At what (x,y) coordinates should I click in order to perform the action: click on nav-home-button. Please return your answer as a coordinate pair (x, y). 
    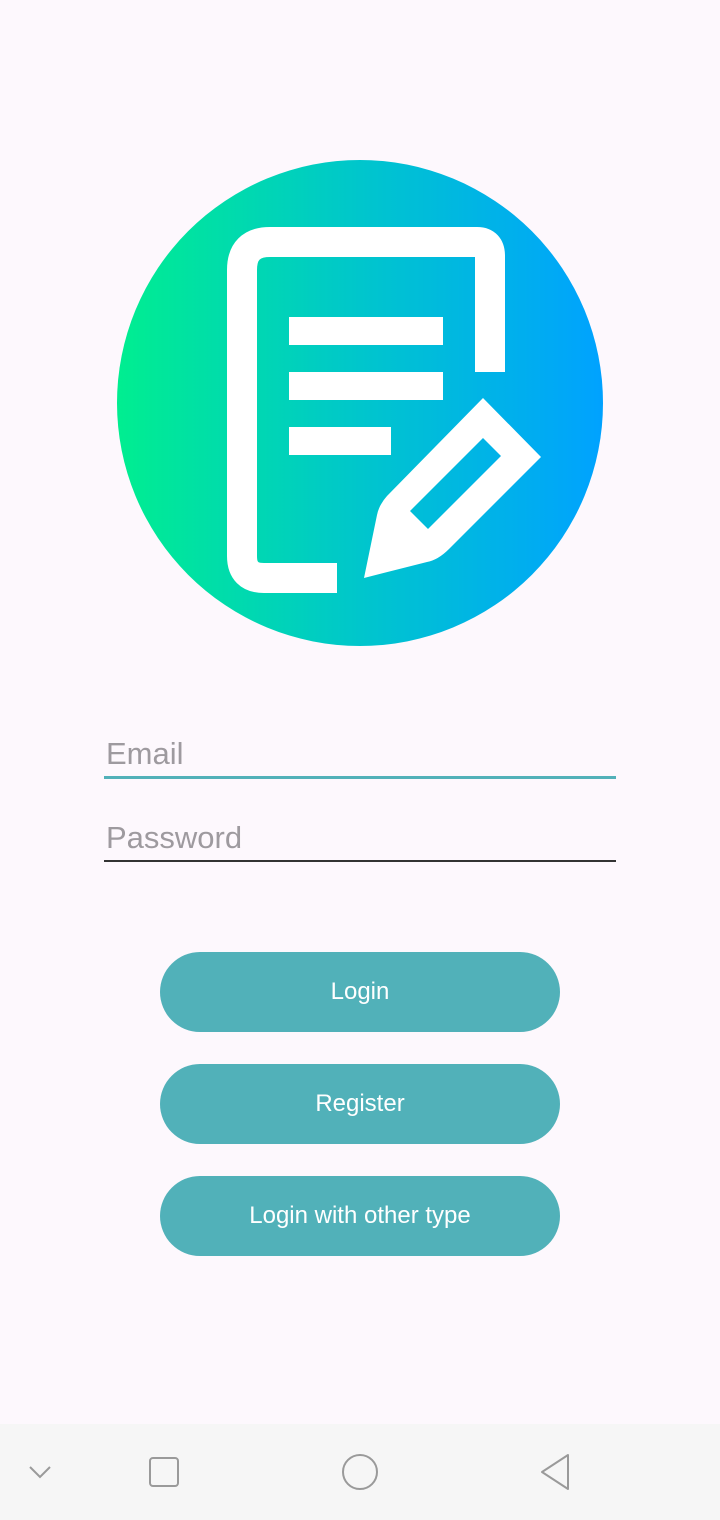
    Looking at the image, I should click on (360, 1472).